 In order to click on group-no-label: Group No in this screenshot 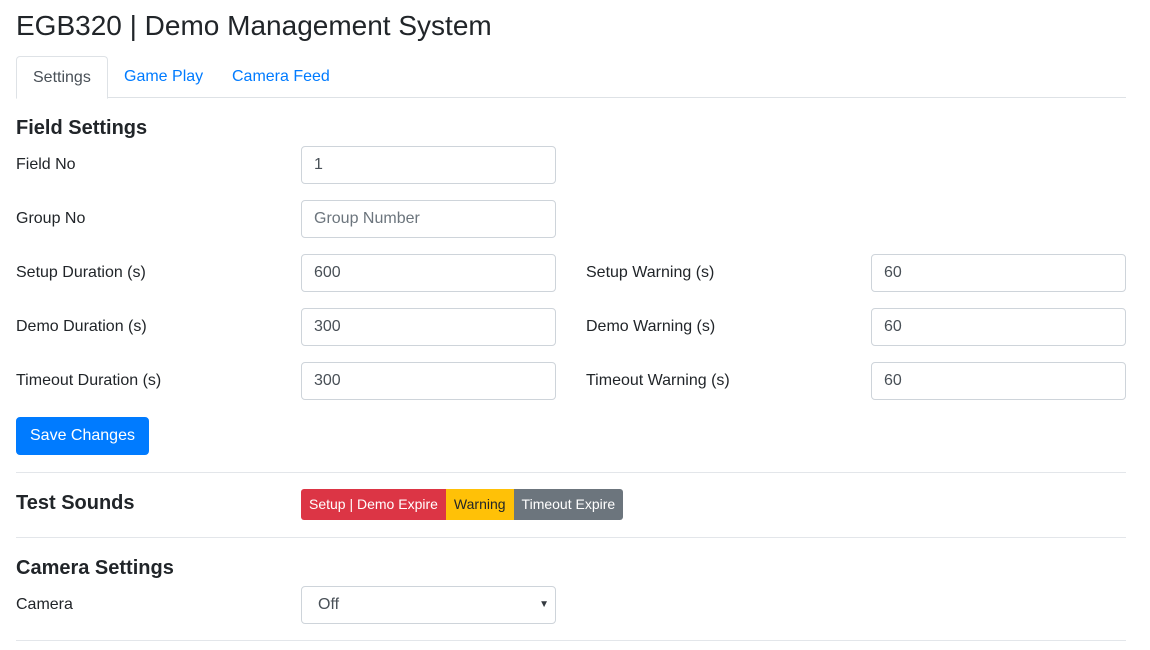, I will do `click(51, 218)`.